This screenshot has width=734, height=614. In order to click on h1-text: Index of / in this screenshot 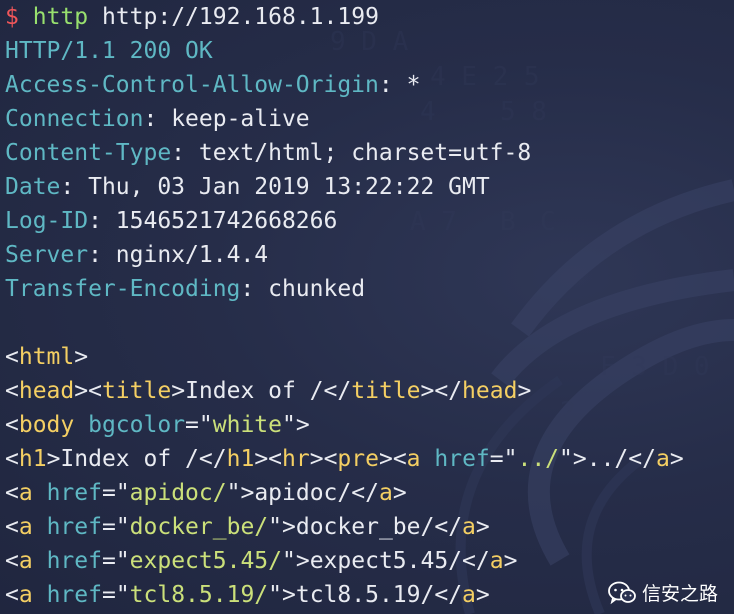, I will do `click(129, 459)`.